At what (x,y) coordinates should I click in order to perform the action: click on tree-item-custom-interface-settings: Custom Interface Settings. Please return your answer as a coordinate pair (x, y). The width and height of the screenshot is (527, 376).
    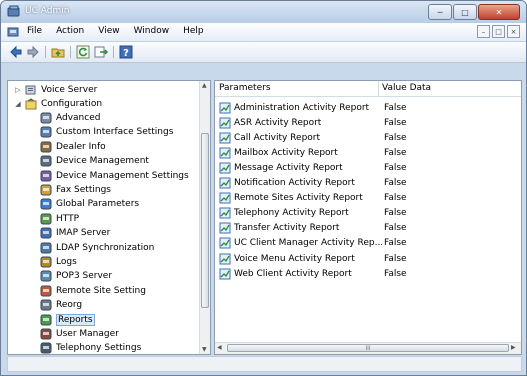
    Looking at the image, I should click on (106, 132).